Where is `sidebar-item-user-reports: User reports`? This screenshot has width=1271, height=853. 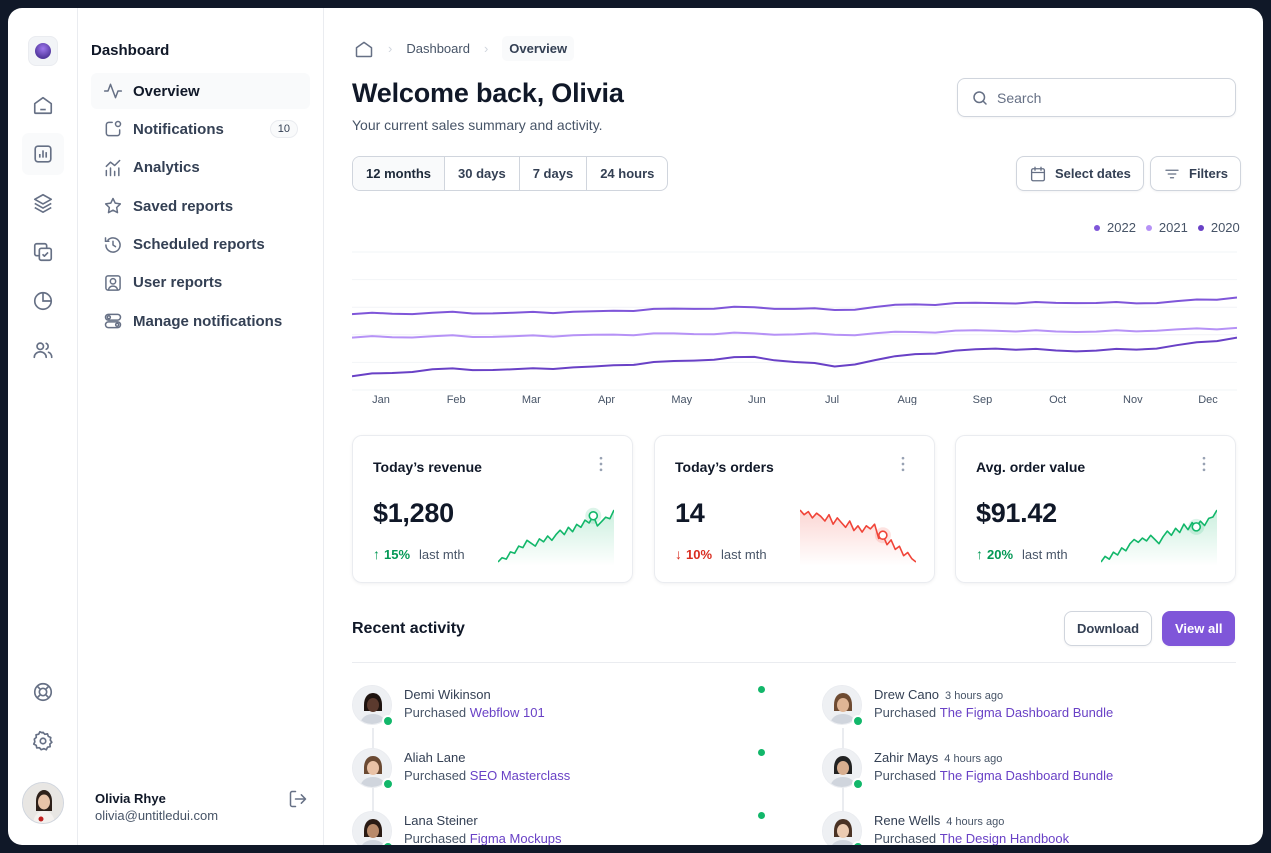
sidebar-item-user-reports: User reports is located at coordinates (200, 283).